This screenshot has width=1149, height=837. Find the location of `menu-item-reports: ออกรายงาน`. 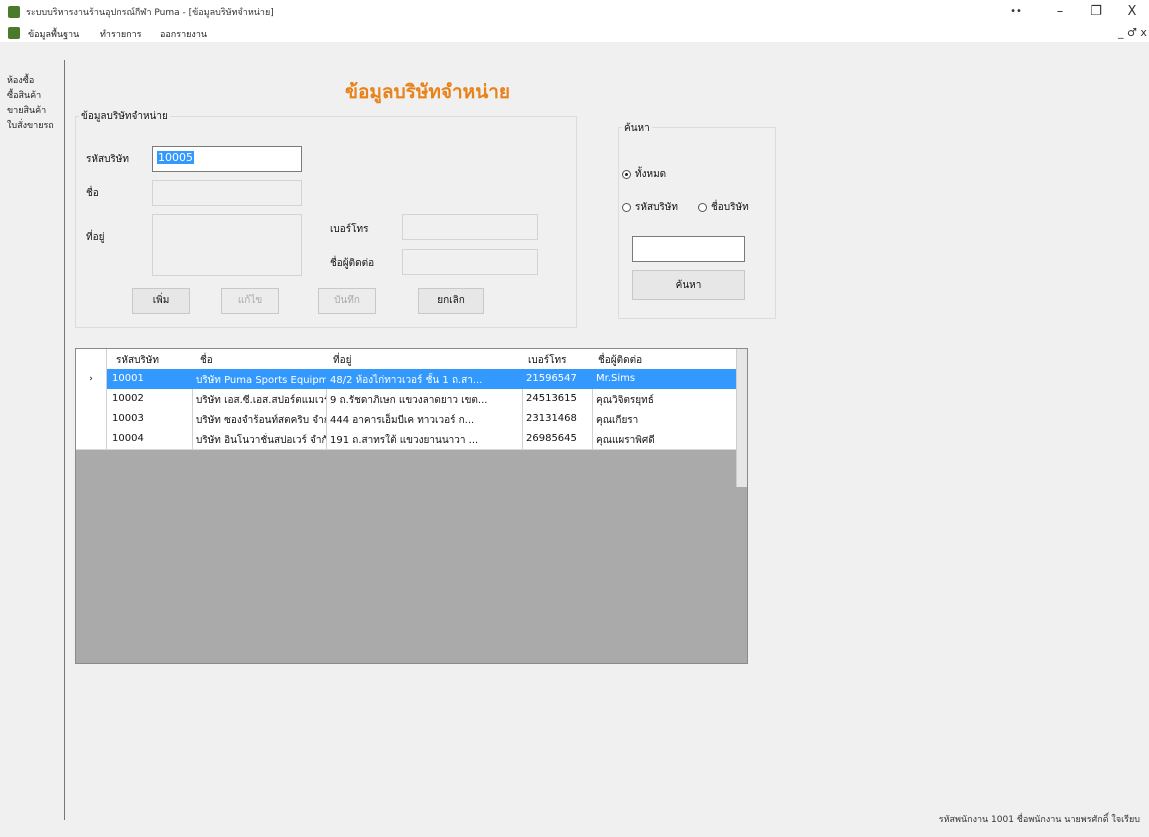

menu-item-reports: ออกรายงาน is located at coordinates (183, 34).